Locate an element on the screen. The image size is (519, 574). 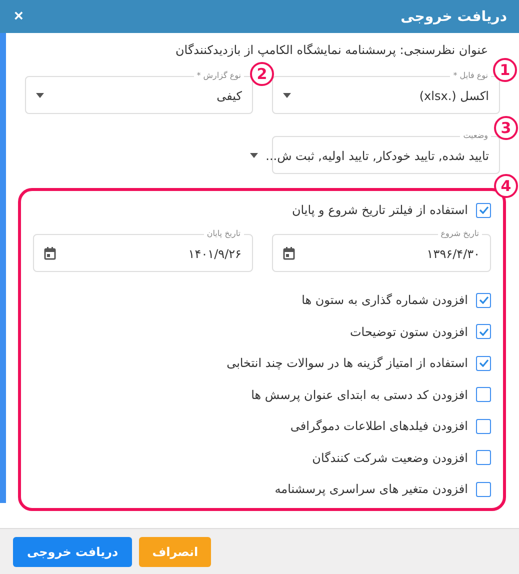
field-label: وضعیت is located at coordinates (475, 136).